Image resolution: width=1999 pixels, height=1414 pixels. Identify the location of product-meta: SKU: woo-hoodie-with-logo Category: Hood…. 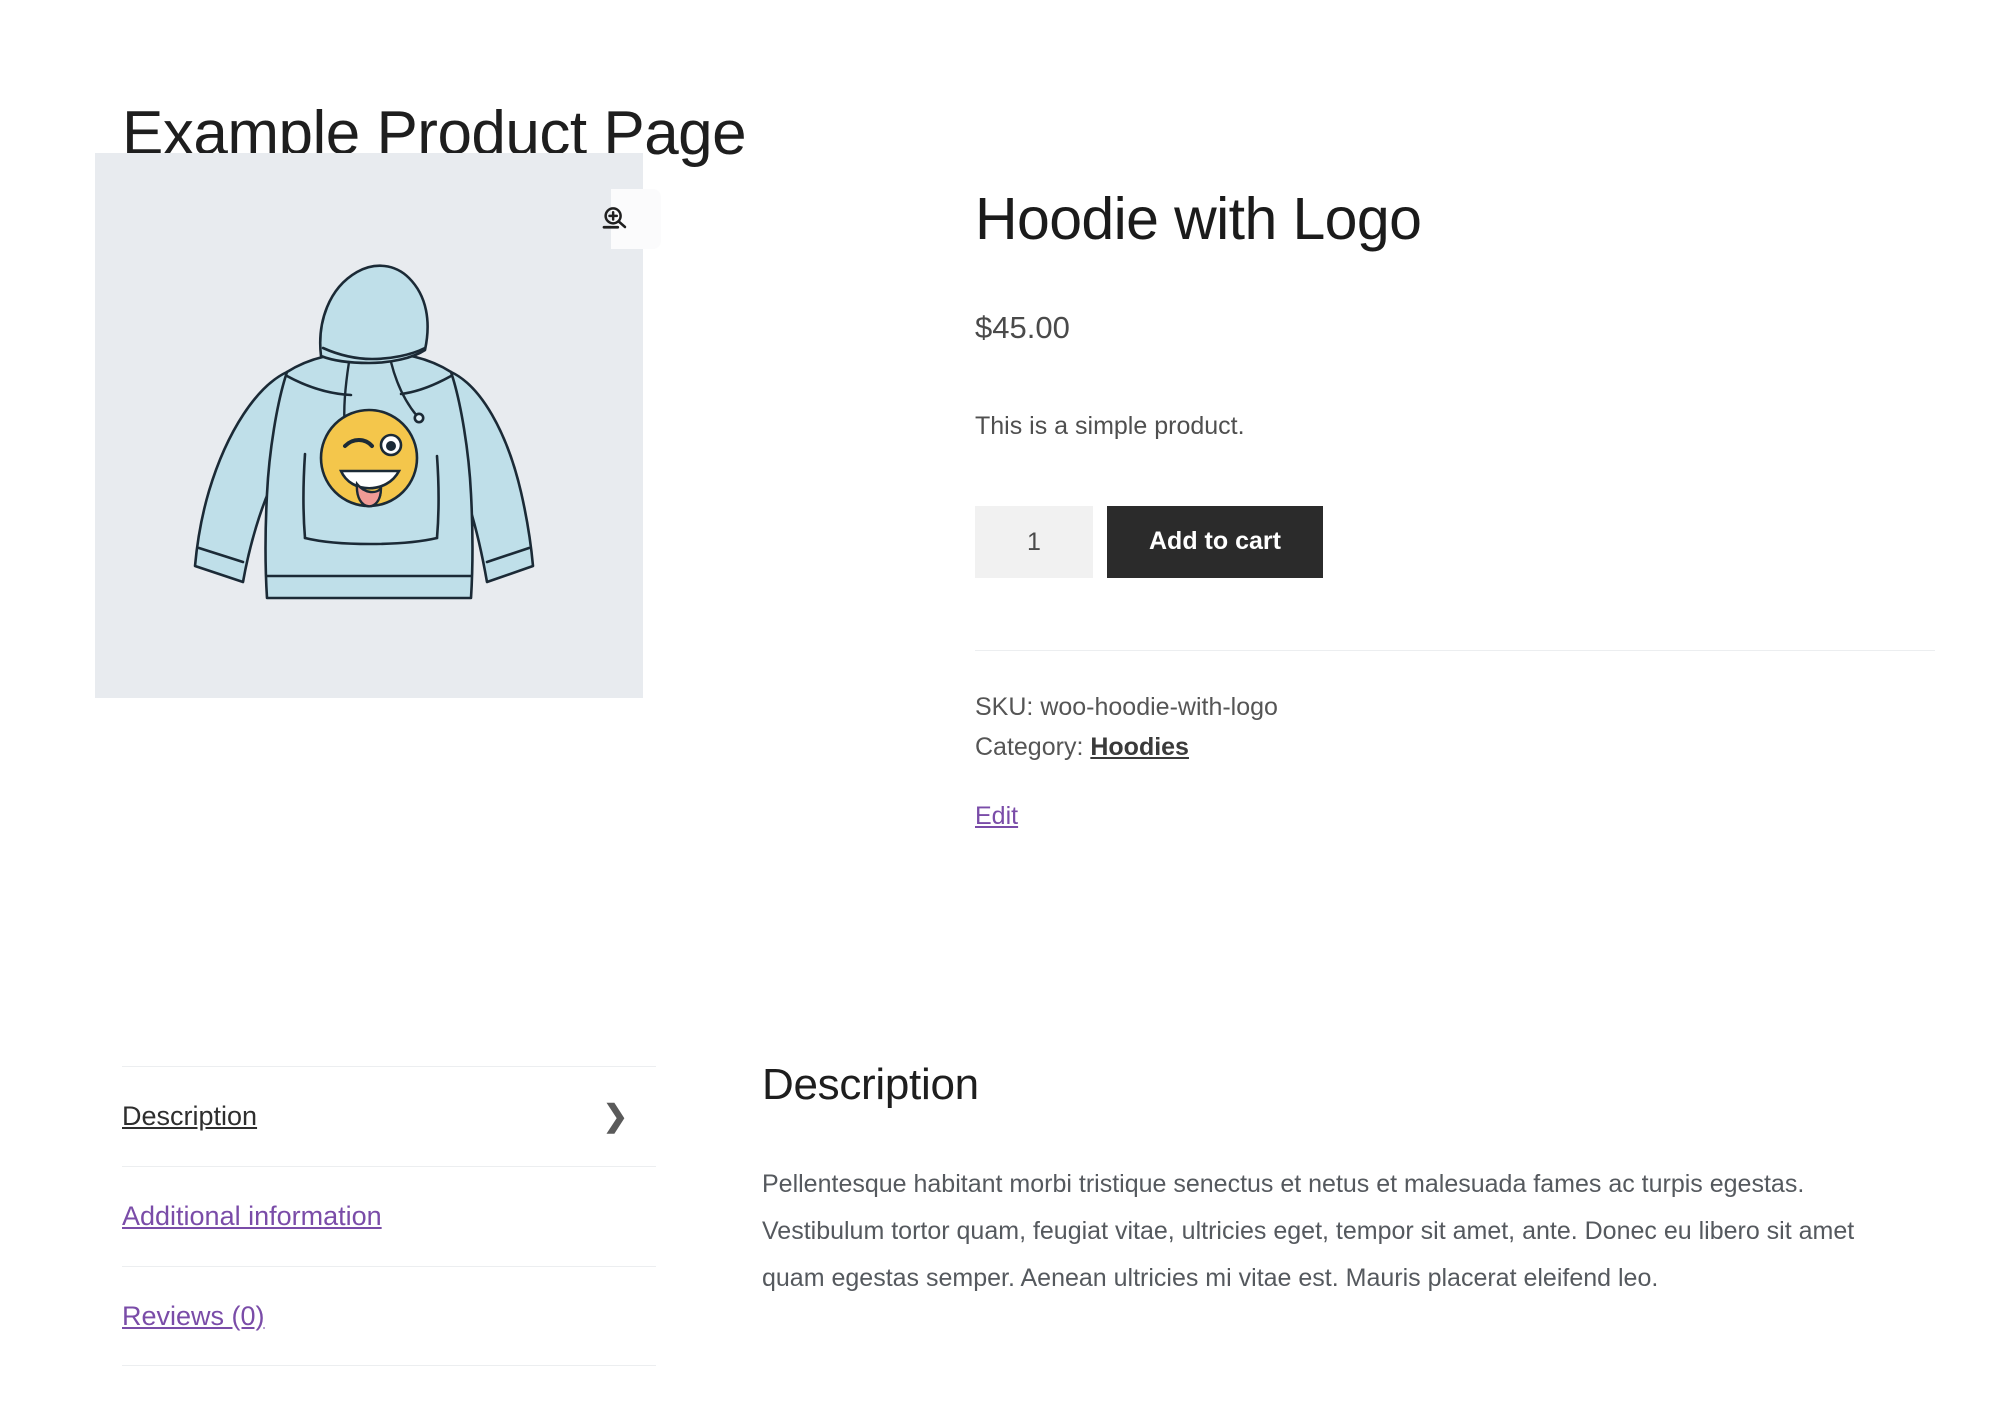
(1455, 762).